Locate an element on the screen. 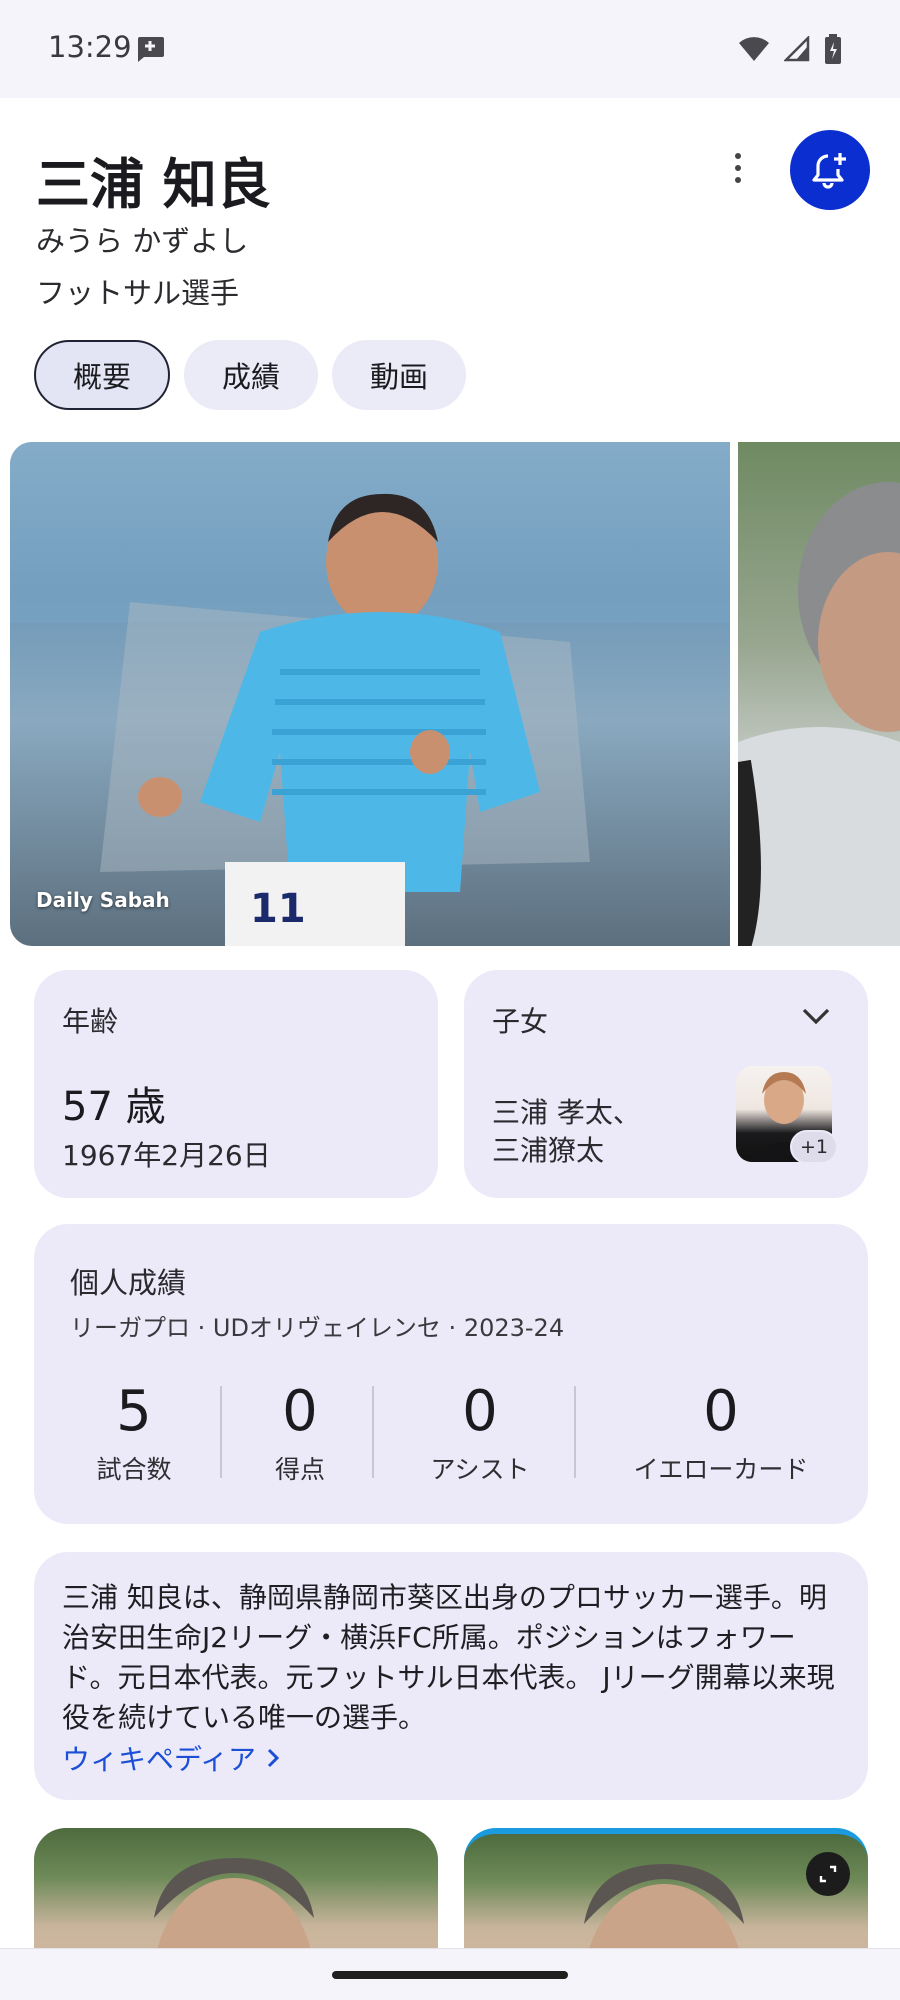  photo-credit: Daily Sabah is located at coordinates (103, 900).